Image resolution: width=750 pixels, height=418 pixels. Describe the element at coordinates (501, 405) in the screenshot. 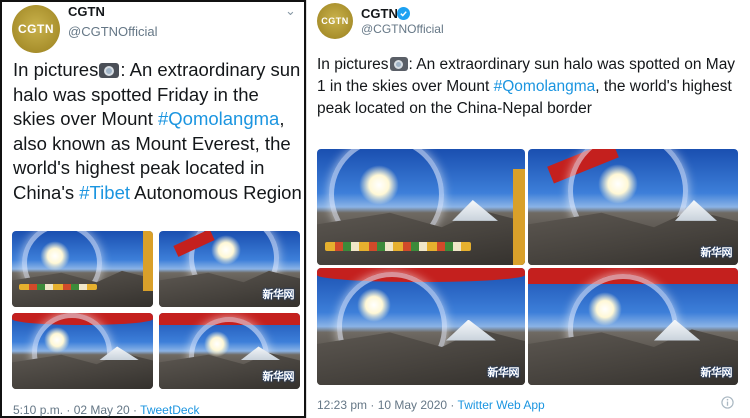

I see `tweet-source: Twitter Web App` at that location.